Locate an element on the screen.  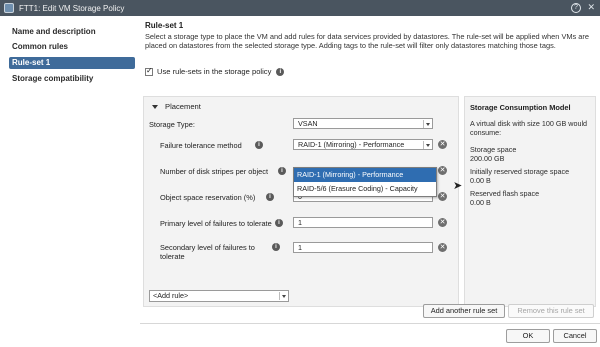
dropdown-option-raid1: RAID-1 (Mirroring) - Performance is located at coordinates (365, 175).